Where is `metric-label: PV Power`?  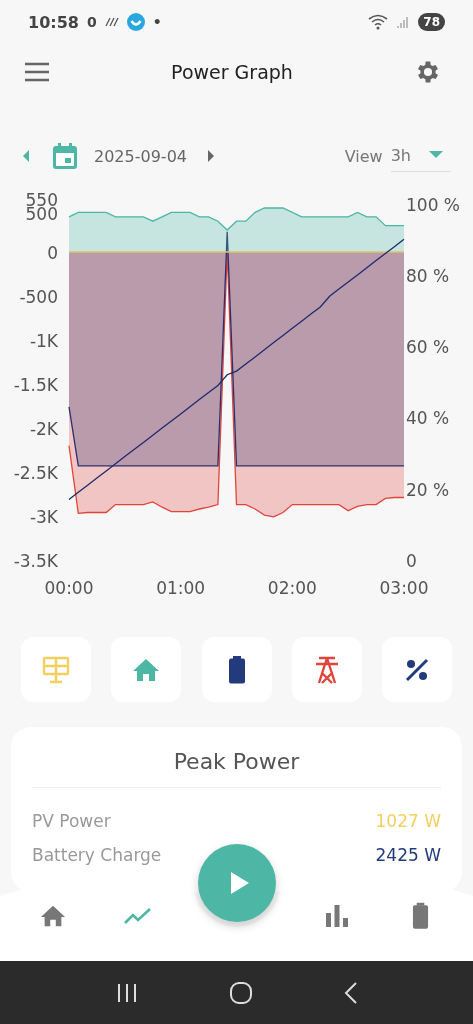 metric-label: PV Power is located at coordinates (71, 821).